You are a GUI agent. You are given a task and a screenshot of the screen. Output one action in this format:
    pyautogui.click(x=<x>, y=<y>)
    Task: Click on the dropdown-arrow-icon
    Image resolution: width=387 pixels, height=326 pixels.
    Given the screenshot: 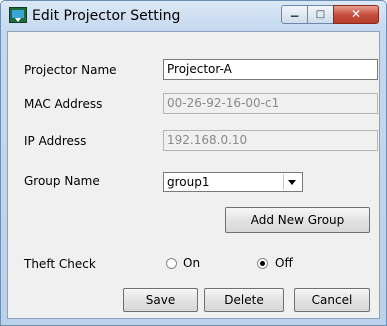 What is the action you would take?
    pyautogui.click(x=291, y=182)
    